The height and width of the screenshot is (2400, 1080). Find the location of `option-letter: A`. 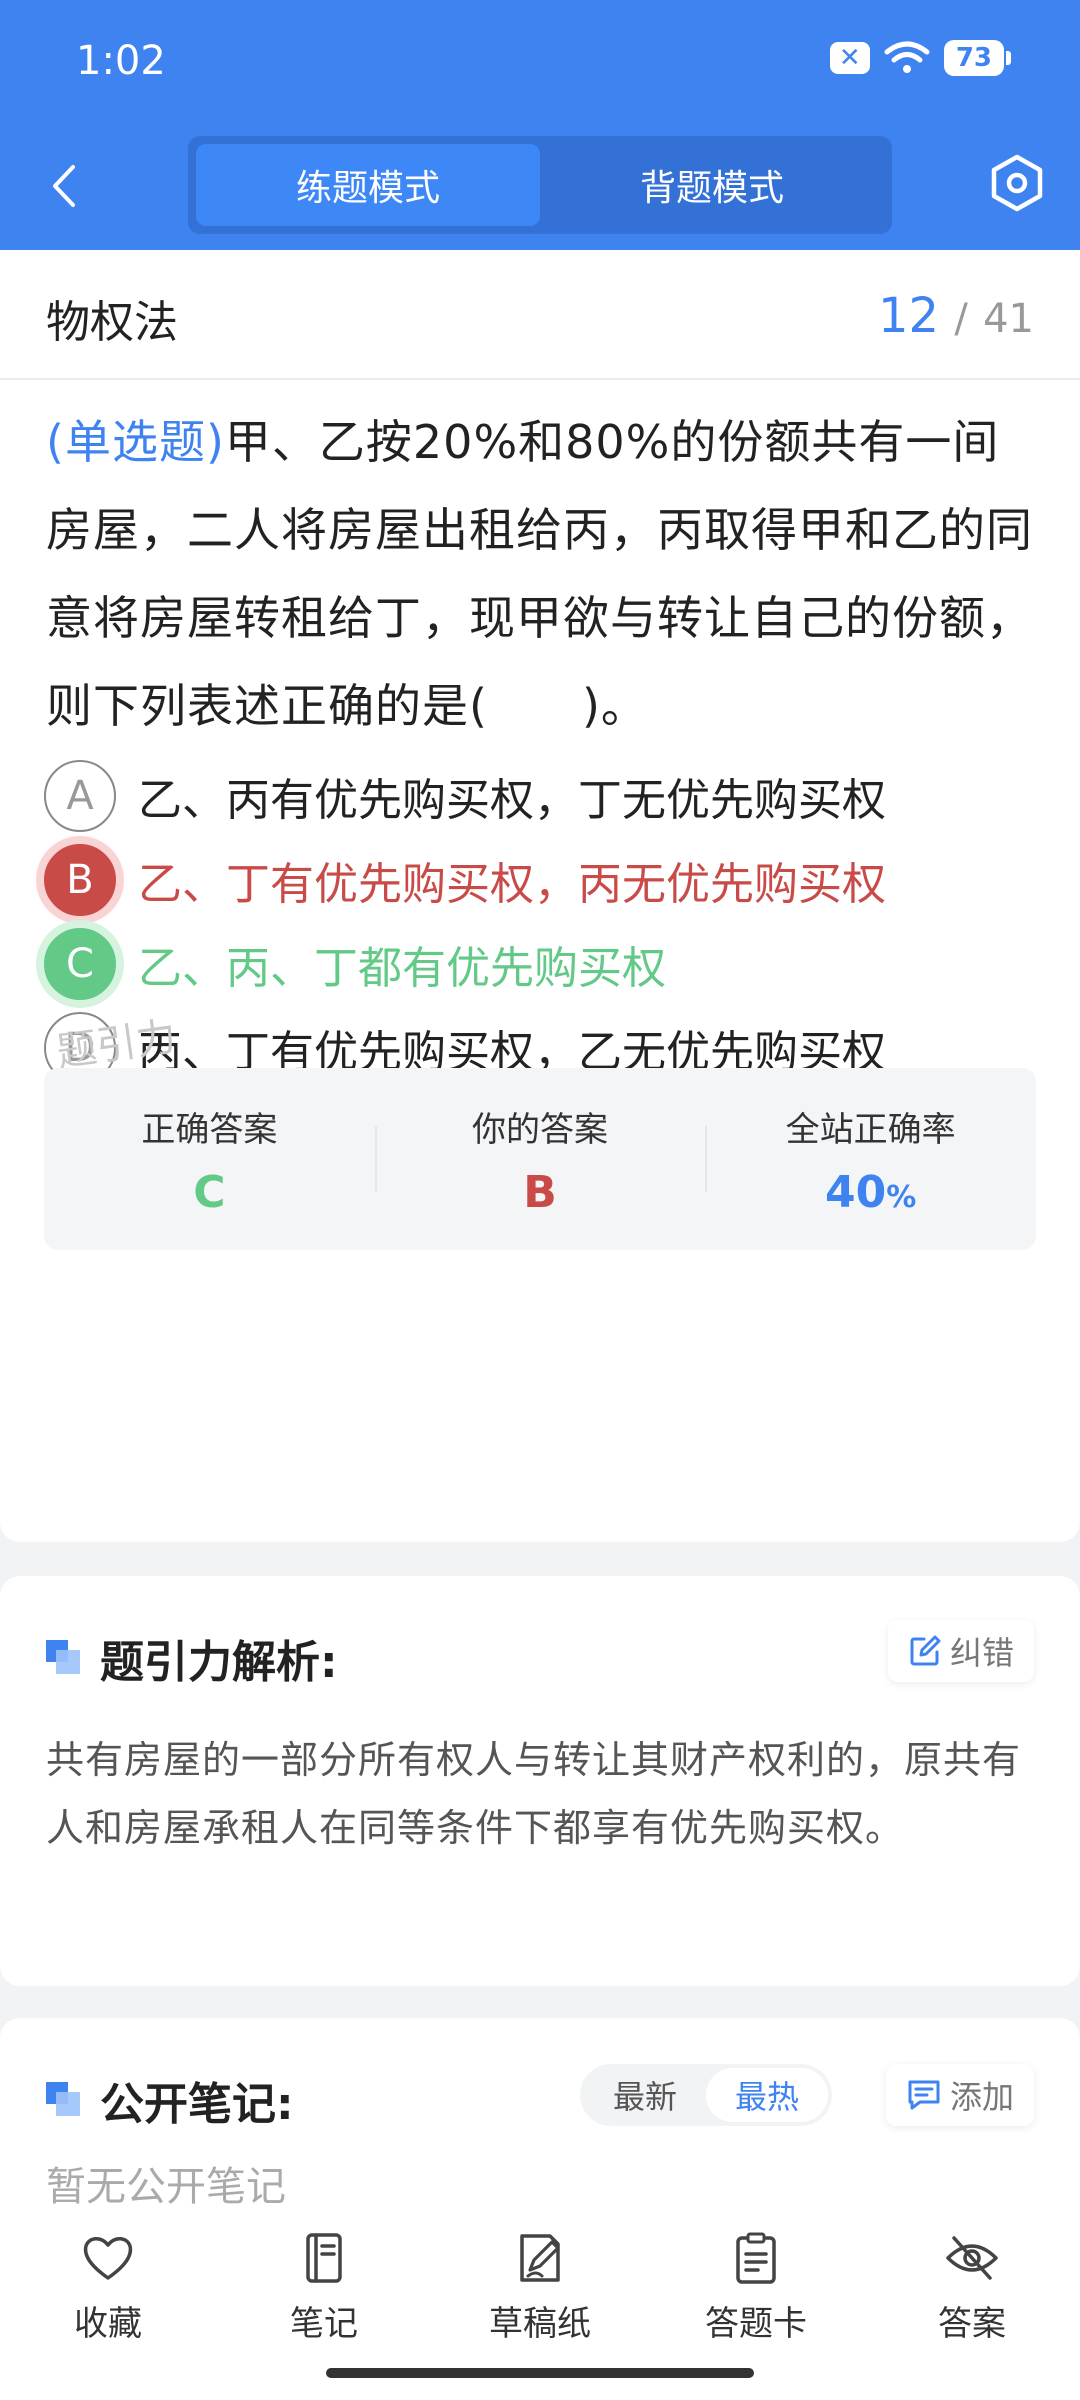

option-letter: A is located at coordinates (80, 796).